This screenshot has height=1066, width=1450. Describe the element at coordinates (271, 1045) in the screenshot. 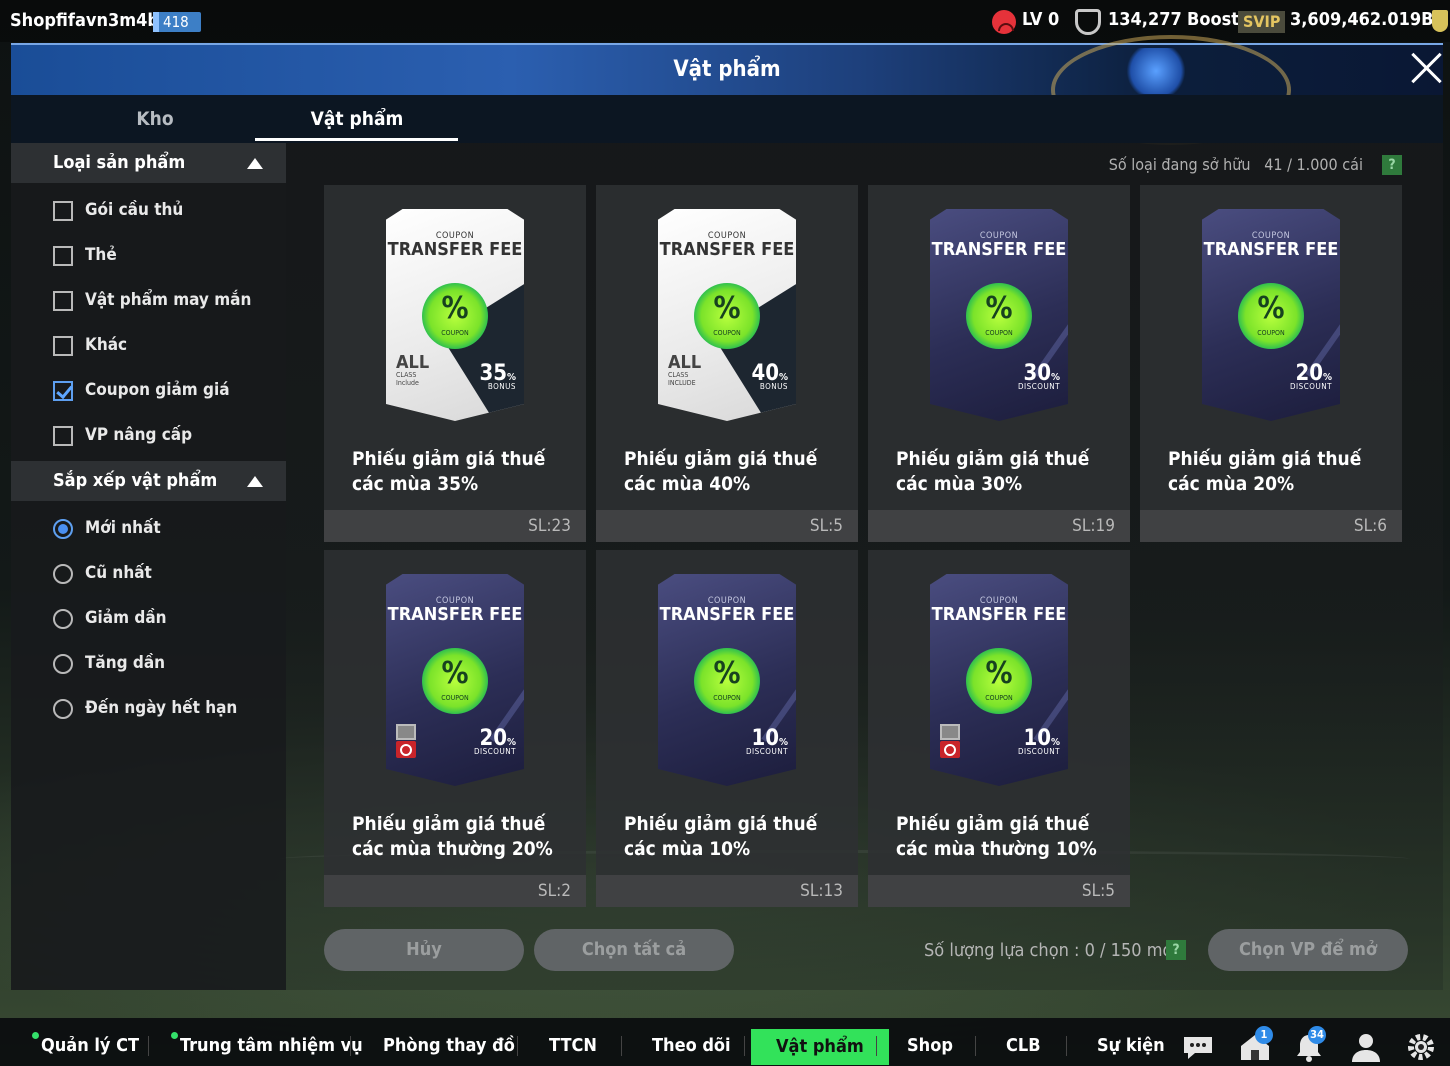

I see `nav-trung-tam-nhiem-vu: Trung tâm nhiệm vụ` at that location.